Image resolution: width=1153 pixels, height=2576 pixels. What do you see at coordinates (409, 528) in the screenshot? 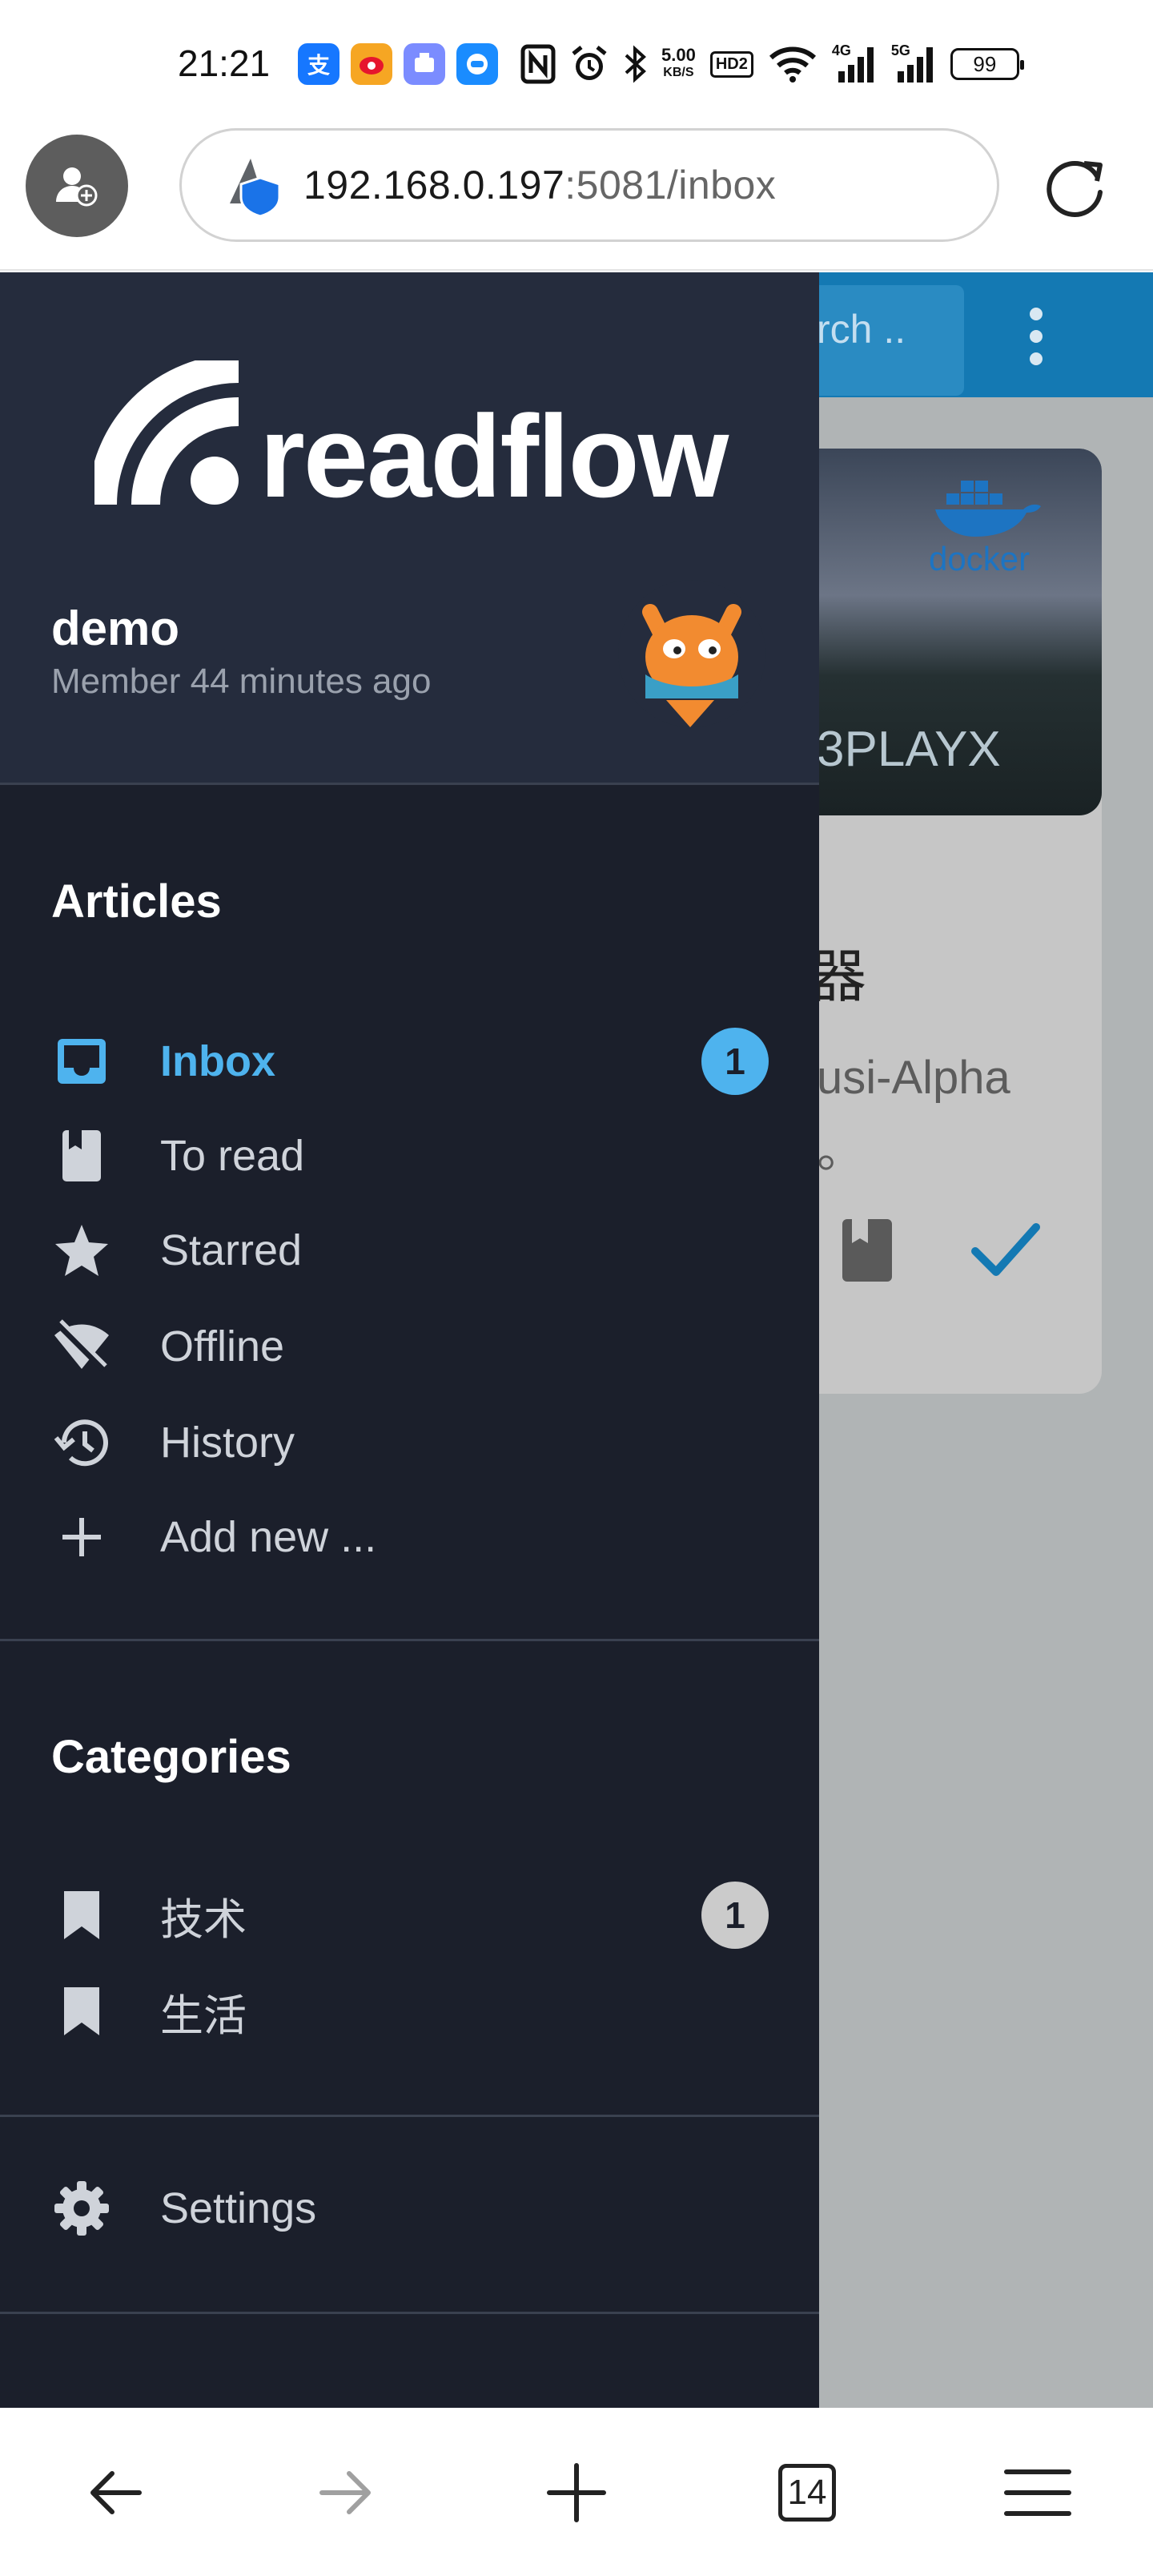
I see `drawer-header: readflow demo Member 44 minutes ago` at bounding box center [409, 528].